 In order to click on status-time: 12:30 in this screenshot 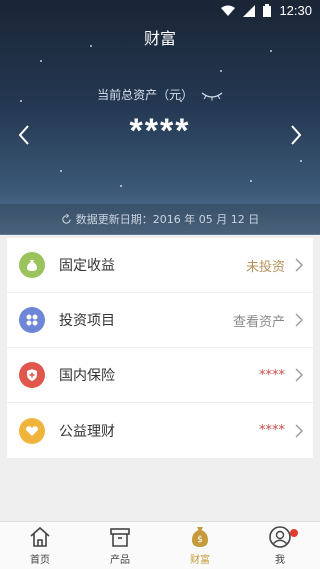, I will do `click(295, 10)`.